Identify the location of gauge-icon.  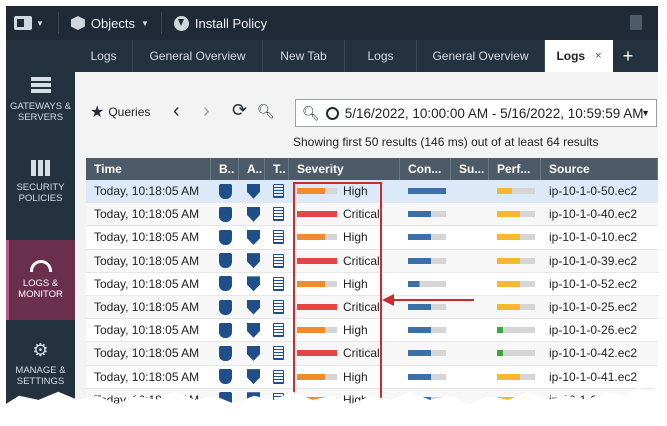
(40, 266).